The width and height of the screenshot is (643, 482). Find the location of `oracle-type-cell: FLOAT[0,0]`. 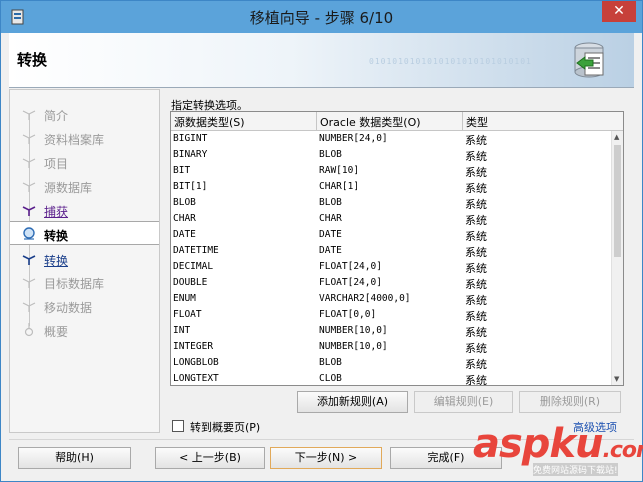

oracle-type-cell: FLOAT[0,0] is located at coordinates (348, 314).